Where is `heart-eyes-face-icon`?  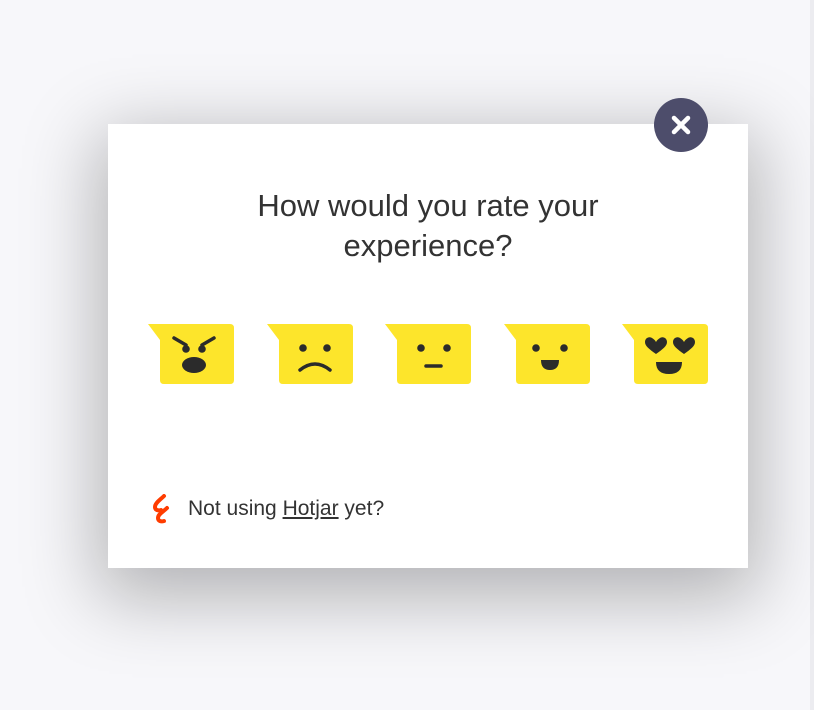 heart-eyes-face-icon is located at coordinates (665, 354).